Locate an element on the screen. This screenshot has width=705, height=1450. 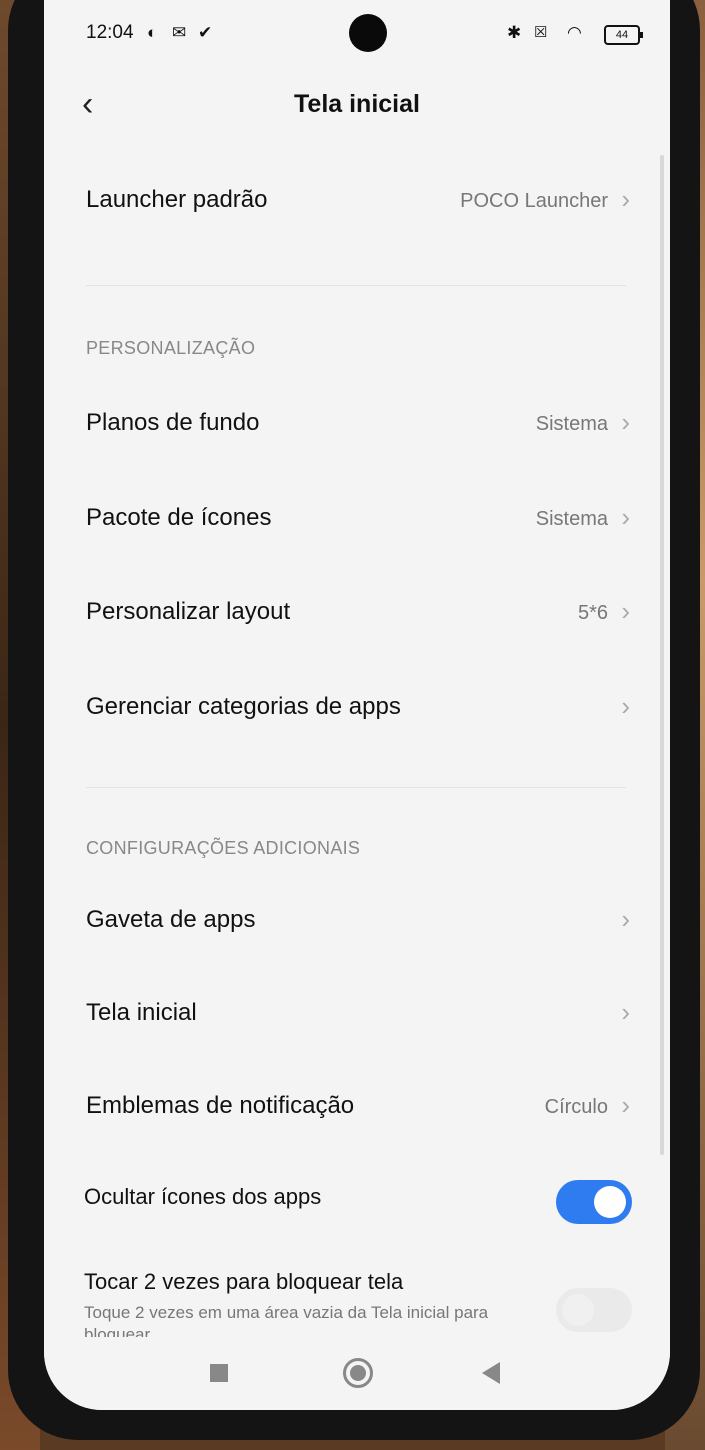
navigation-bar is located at coordinates (357, 1375).